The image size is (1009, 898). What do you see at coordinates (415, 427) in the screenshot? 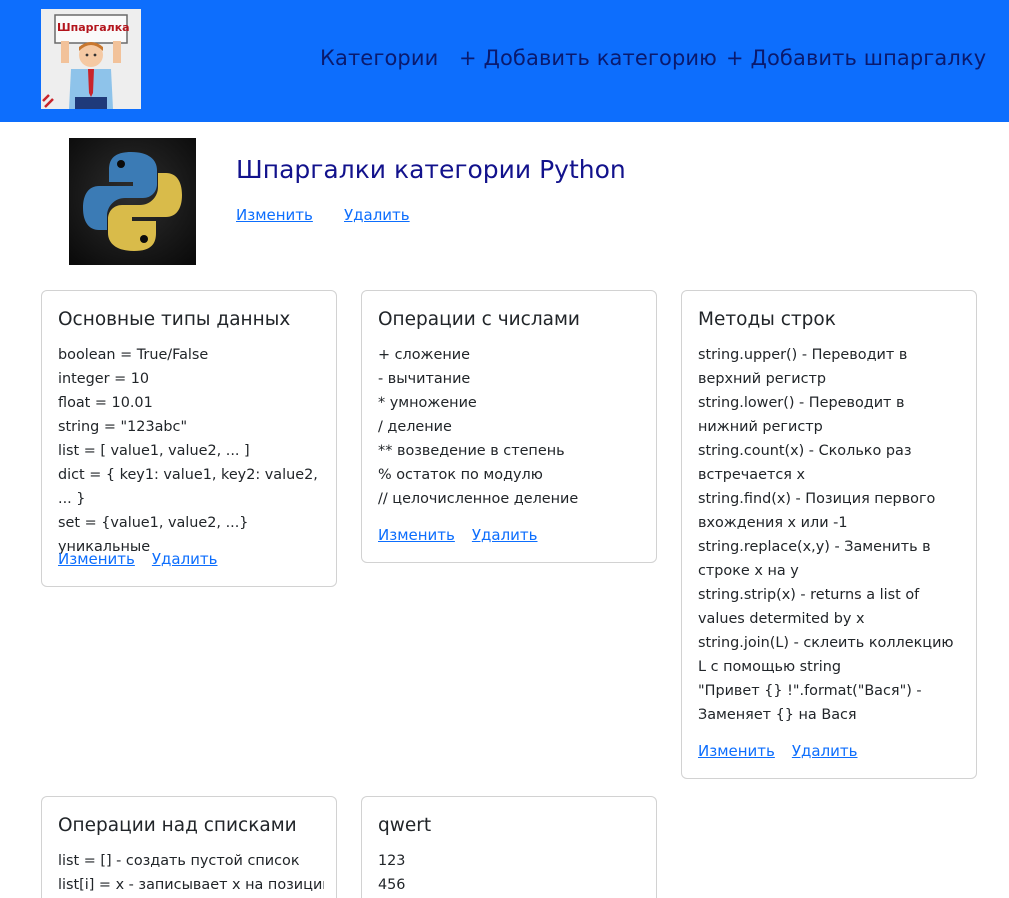
I see `card-line: / деление` at bounding box center [415, 427].